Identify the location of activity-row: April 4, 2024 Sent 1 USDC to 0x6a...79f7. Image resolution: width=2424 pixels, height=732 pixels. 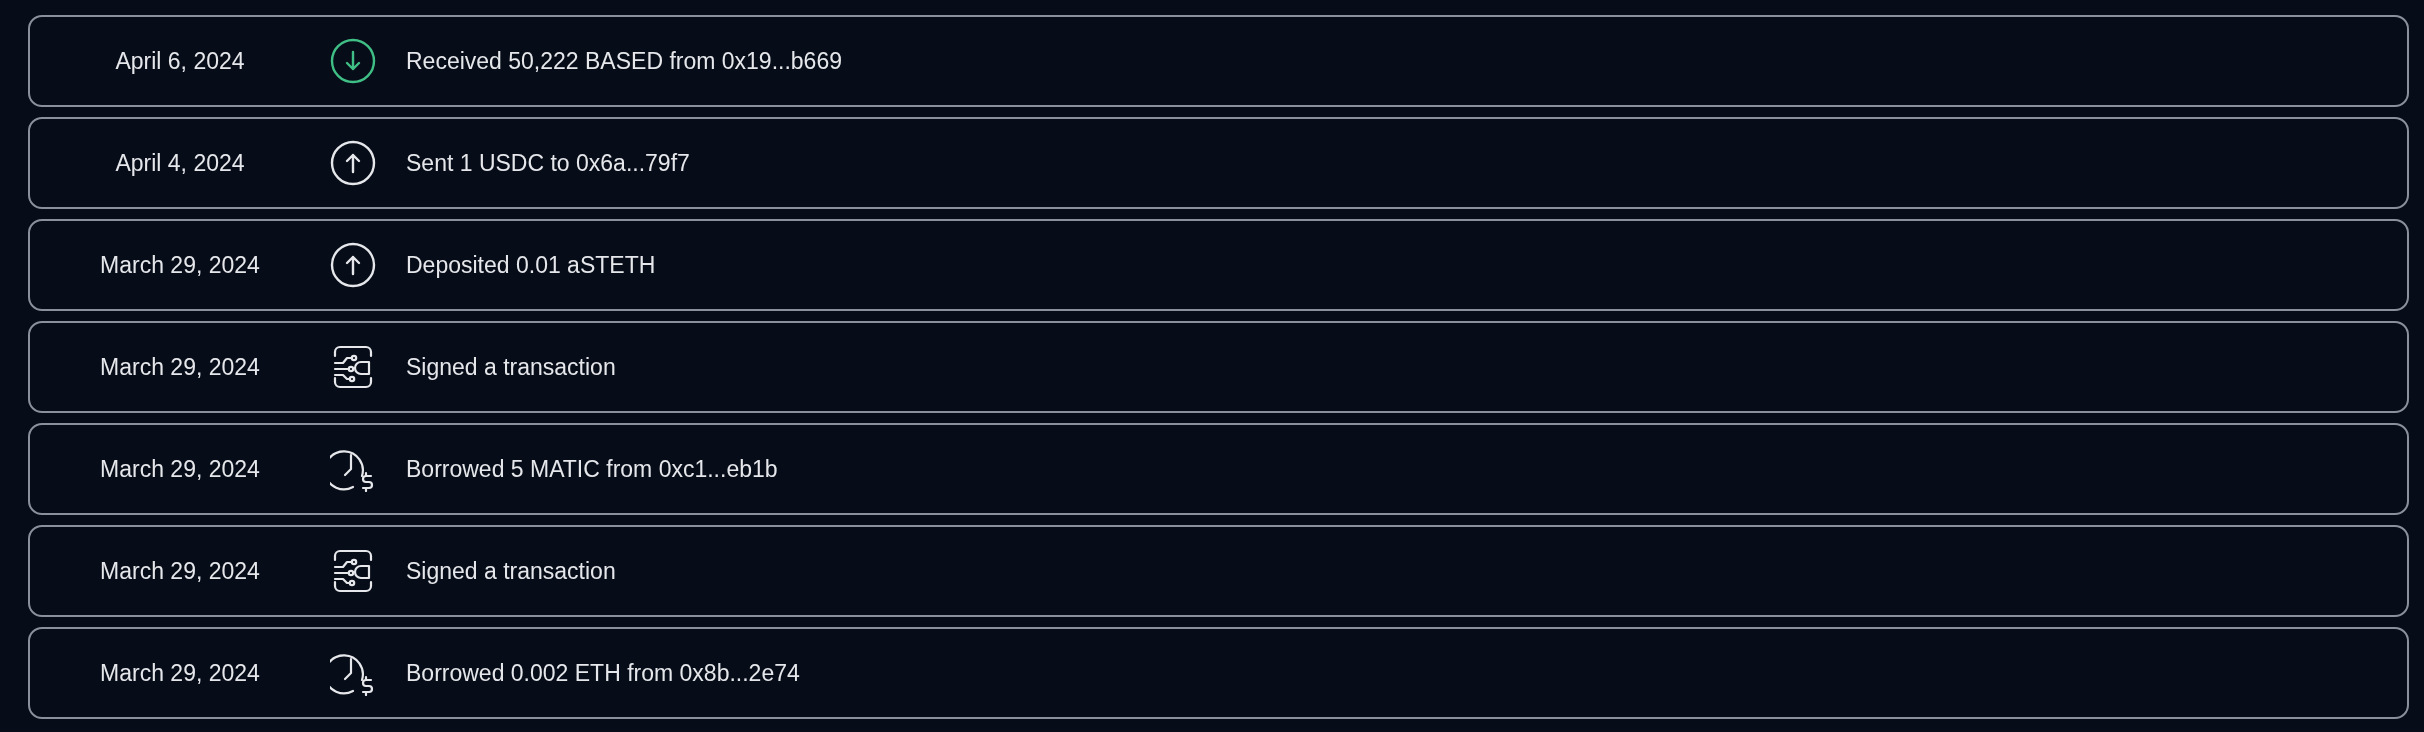
(1218, 163).